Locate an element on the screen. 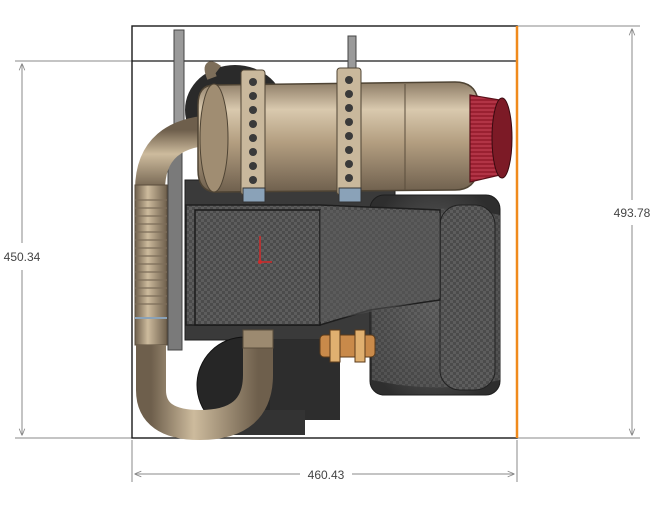 The image size is (660, 511). width-label: 460.43 is located at coordinates (326, 475).